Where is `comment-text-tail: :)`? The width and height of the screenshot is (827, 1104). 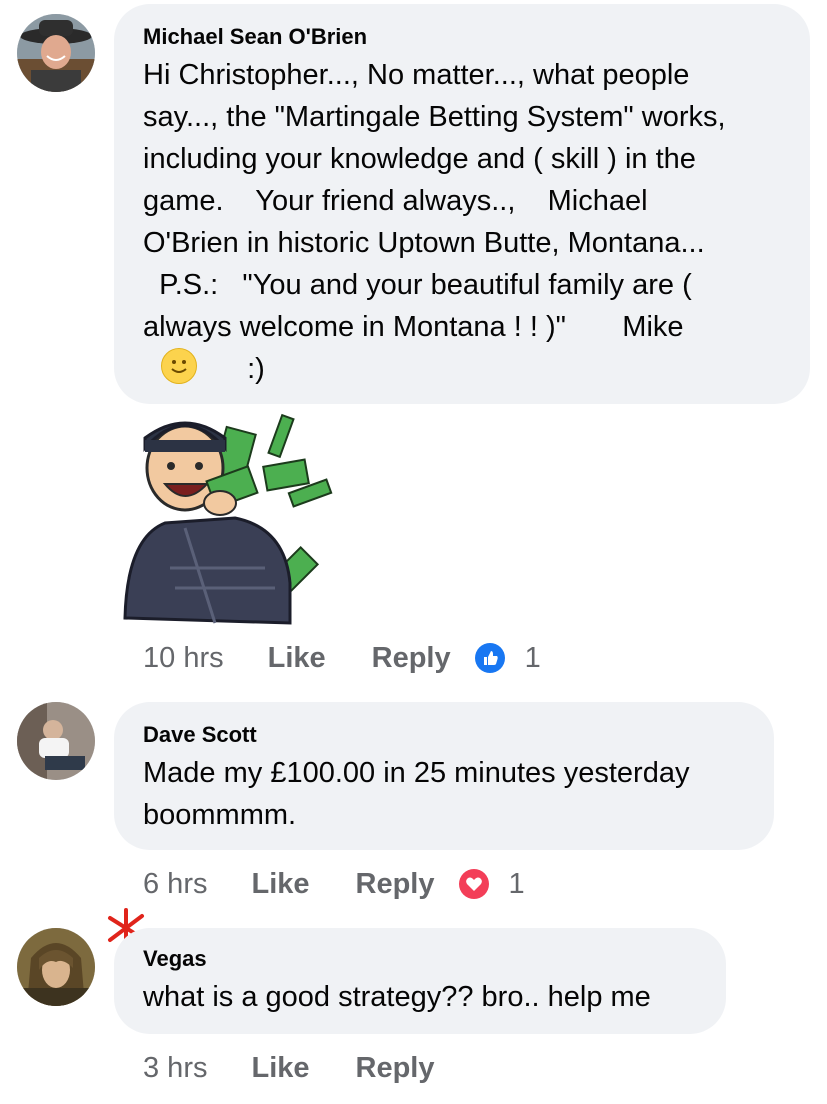 comment-text-tail: :) is located at coordinates (256, 369).